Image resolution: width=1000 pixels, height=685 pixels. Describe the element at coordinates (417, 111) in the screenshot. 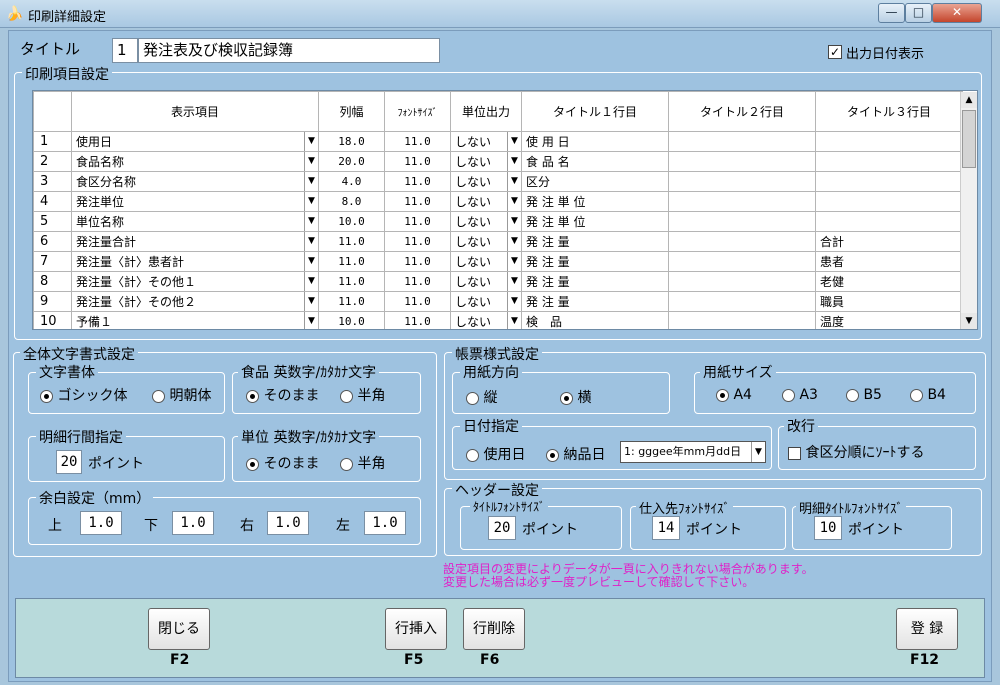

I see `header-font-size: ﾌｫﾝﾄｻｲｽﾞ` at that location.